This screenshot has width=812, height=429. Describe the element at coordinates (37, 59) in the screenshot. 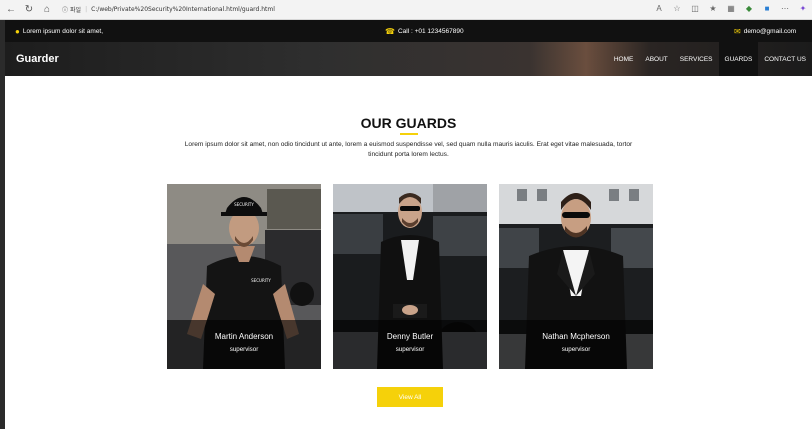

I see `site-logo: Guarder` at that location.